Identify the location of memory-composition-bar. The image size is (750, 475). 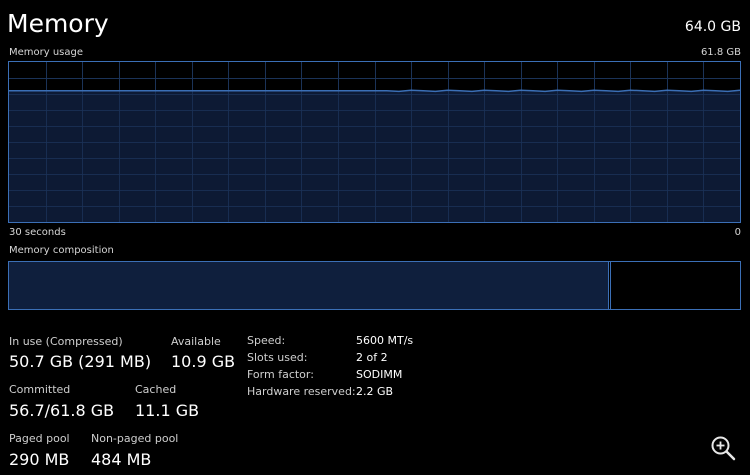
(374, 285).